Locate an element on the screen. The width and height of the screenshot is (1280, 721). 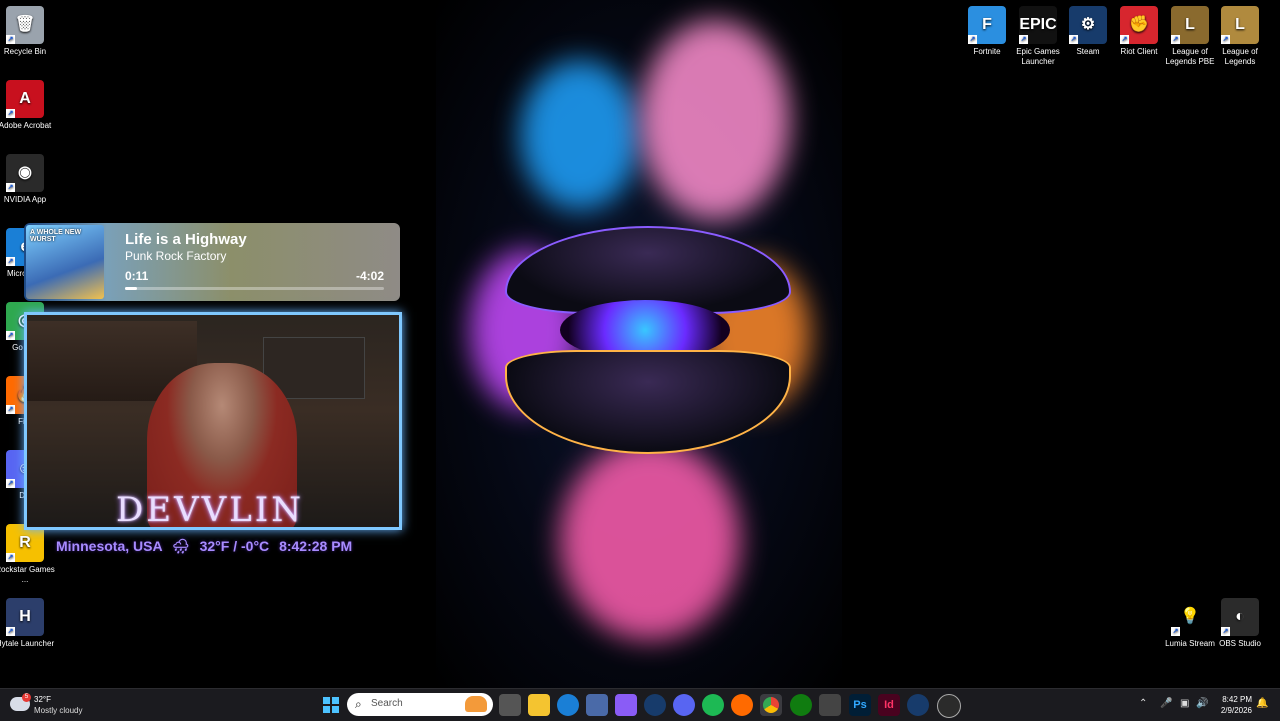
app-glyph-icon: ✊ is located at coordinates (1139, 24).